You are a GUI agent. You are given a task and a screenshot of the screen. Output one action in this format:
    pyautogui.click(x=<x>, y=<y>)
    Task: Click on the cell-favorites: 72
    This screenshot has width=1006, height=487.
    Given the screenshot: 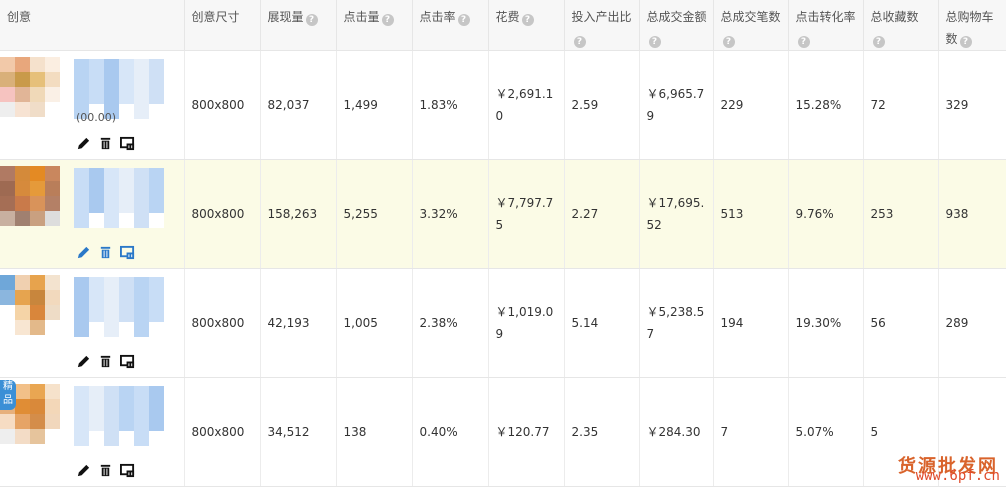 What is the action you would take?
    pyautogui.click(x=900, y=105)
    